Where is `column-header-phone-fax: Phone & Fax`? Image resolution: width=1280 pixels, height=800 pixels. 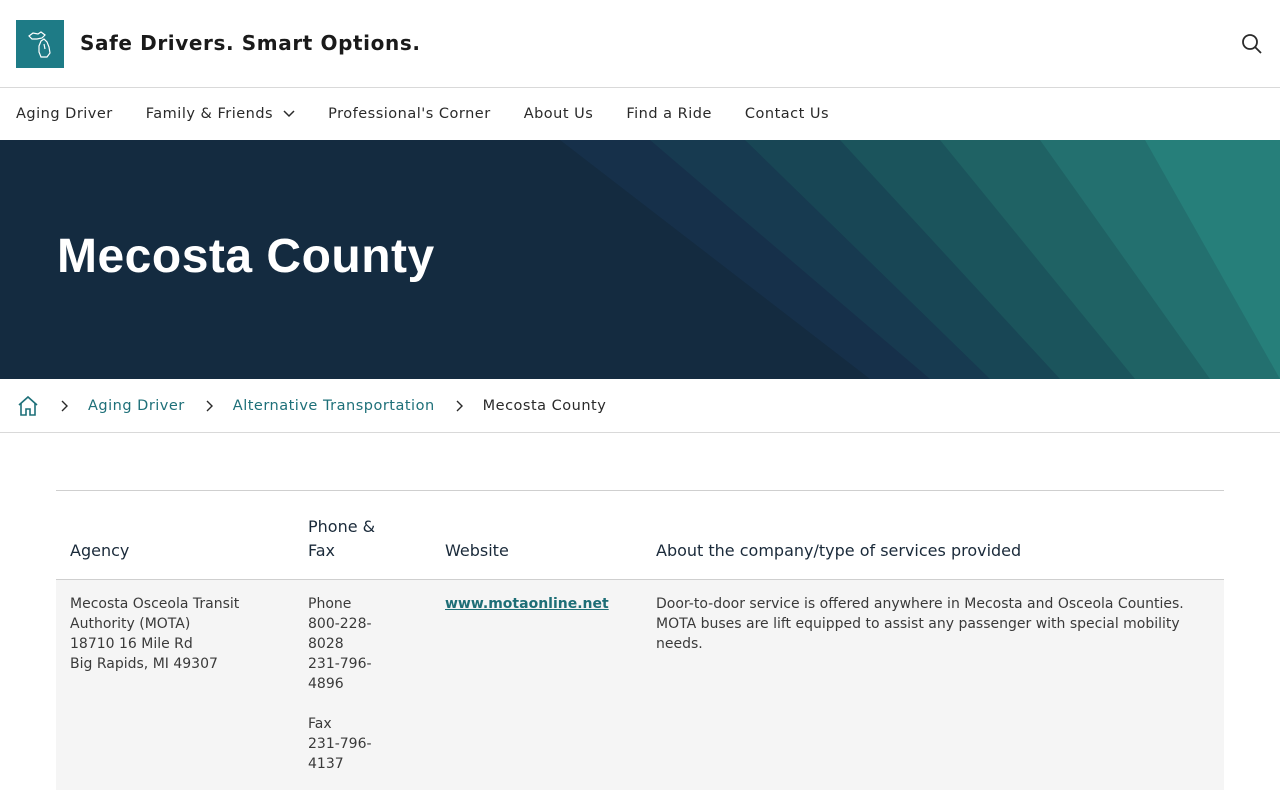 column-header-phone-fax: Phone & Fax is located at coordinates (362, 535).